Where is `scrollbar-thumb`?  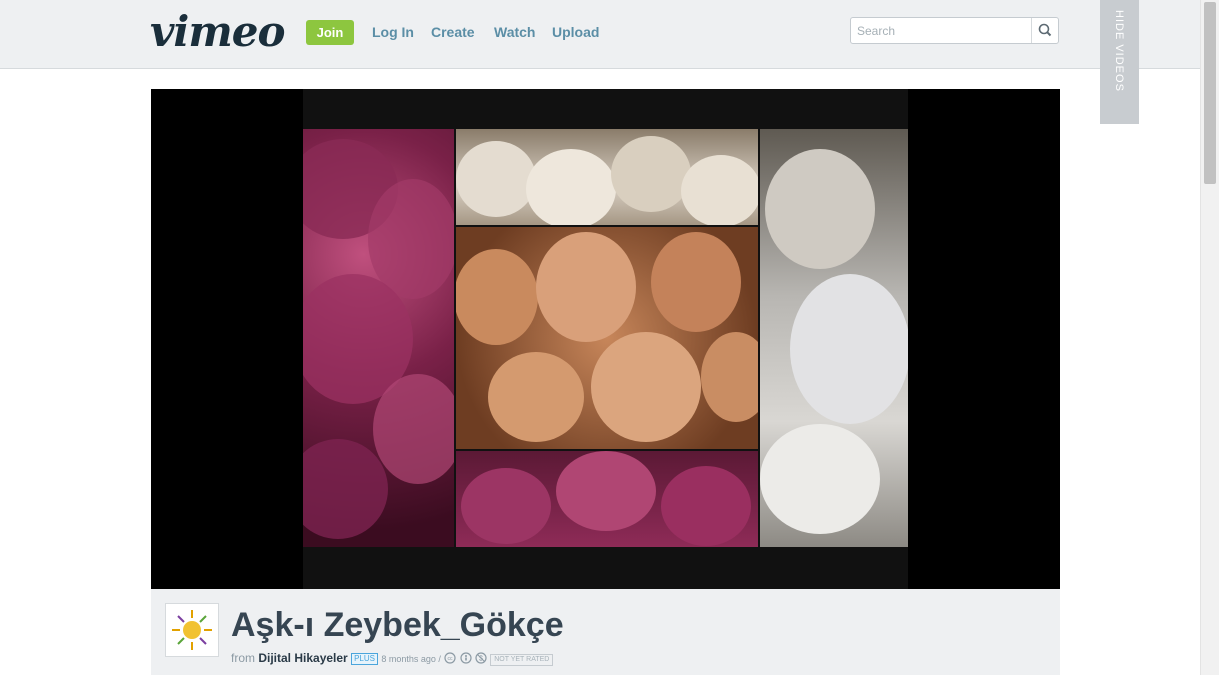
scrollbar-thumb is located at coordinates (1210, 93).